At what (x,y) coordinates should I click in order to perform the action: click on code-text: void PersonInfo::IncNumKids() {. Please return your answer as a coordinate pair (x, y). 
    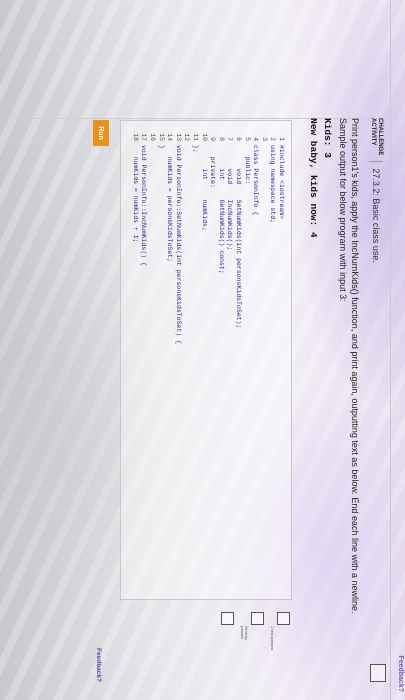
    Looking at the image, I should click on (144, 205).